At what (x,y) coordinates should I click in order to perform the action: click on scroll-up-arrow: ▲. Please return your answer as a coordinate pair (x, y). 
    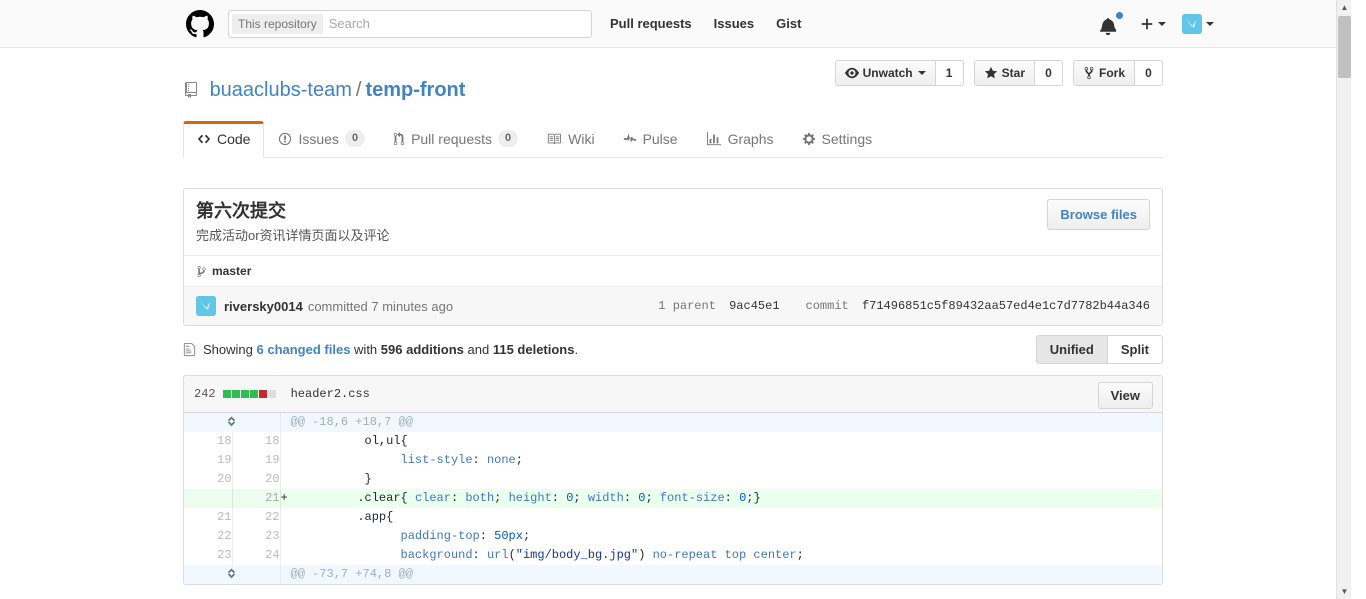
    Looking at the image, I should click on (1344, 7).